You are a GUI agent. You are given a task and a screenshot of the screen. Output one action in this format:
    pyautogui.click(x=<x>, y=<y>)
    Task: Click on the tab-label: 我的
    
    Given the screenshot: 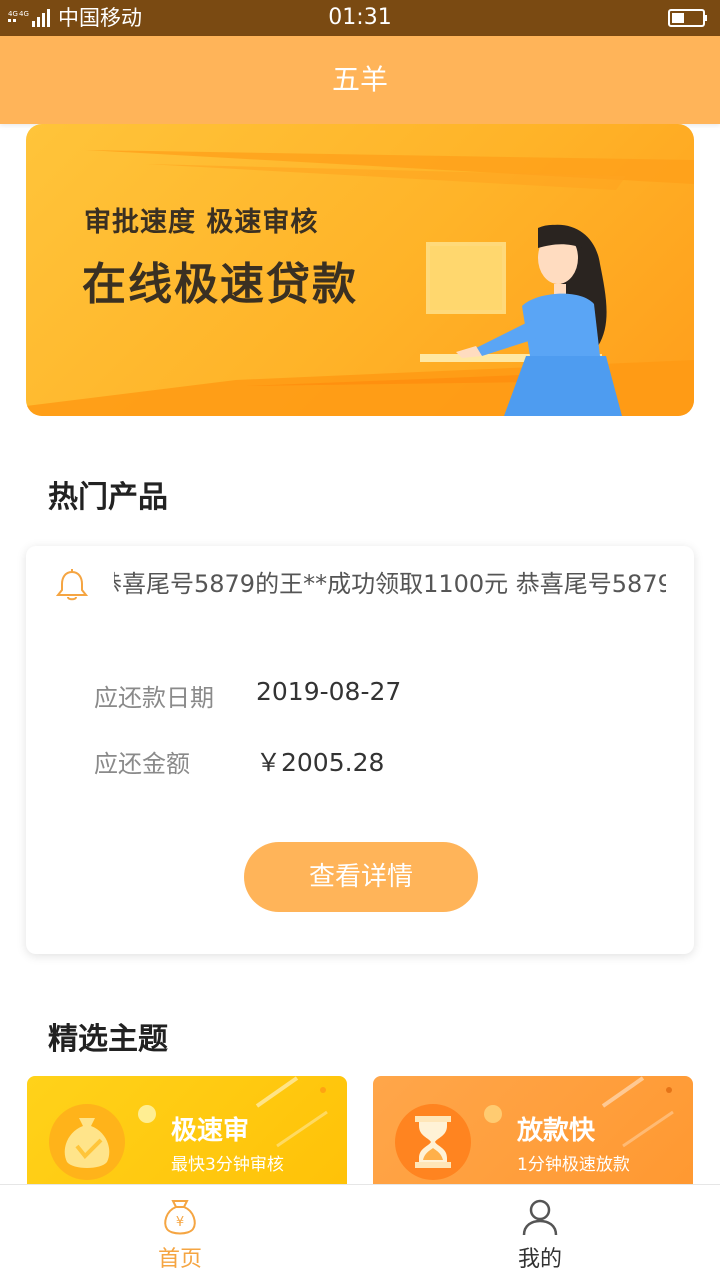 What is the action you would take?
    pyautogui.click(x=539, y=1259)
    